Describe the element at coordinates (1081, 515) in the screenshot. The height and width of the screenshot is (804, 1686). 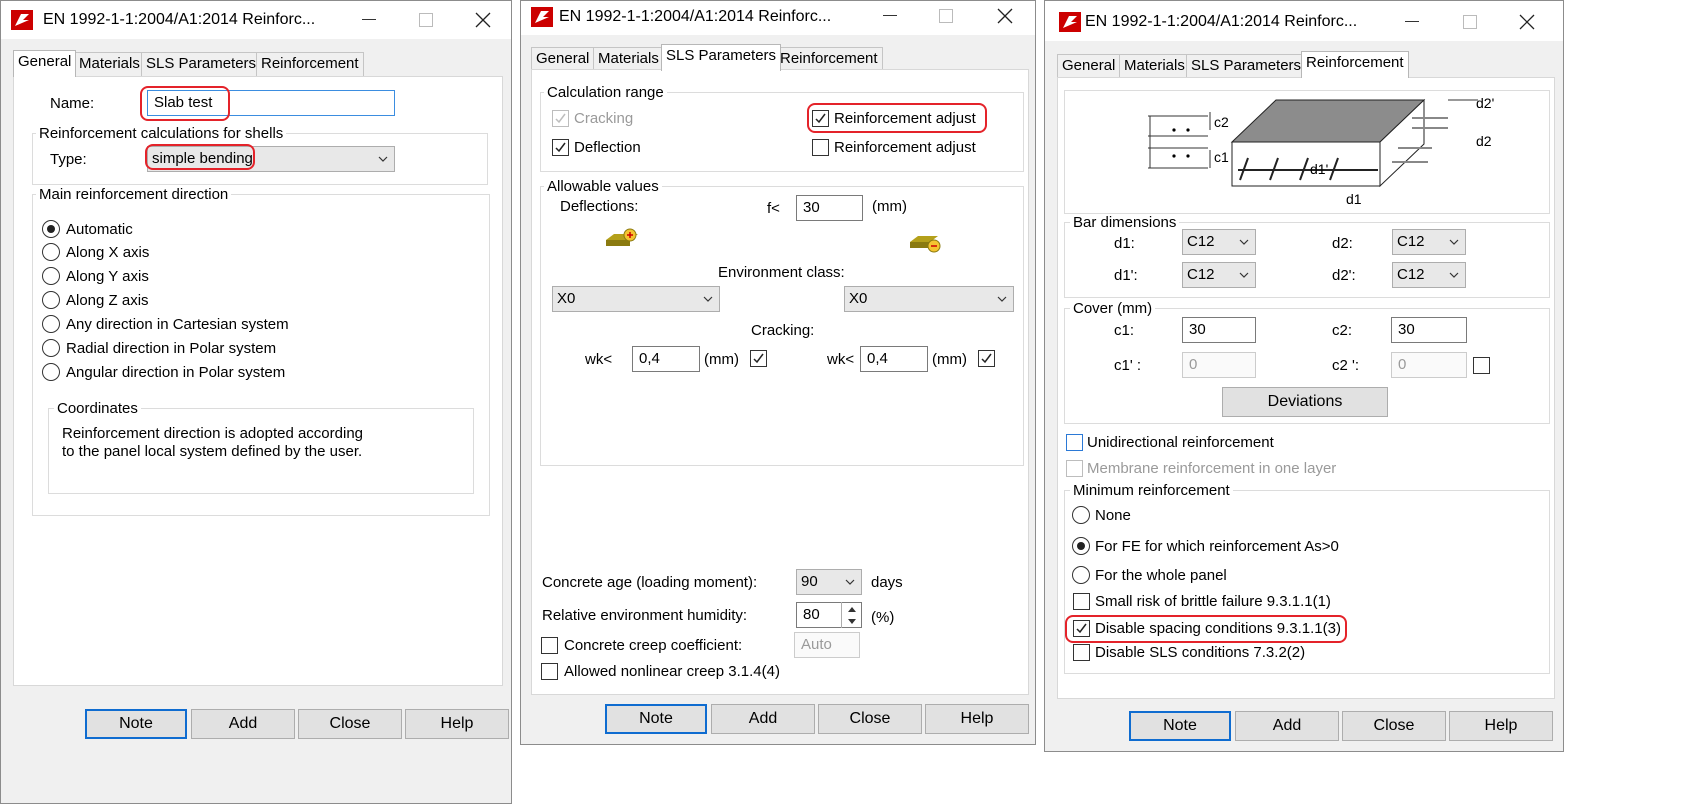
I see `radio-none` at that location.